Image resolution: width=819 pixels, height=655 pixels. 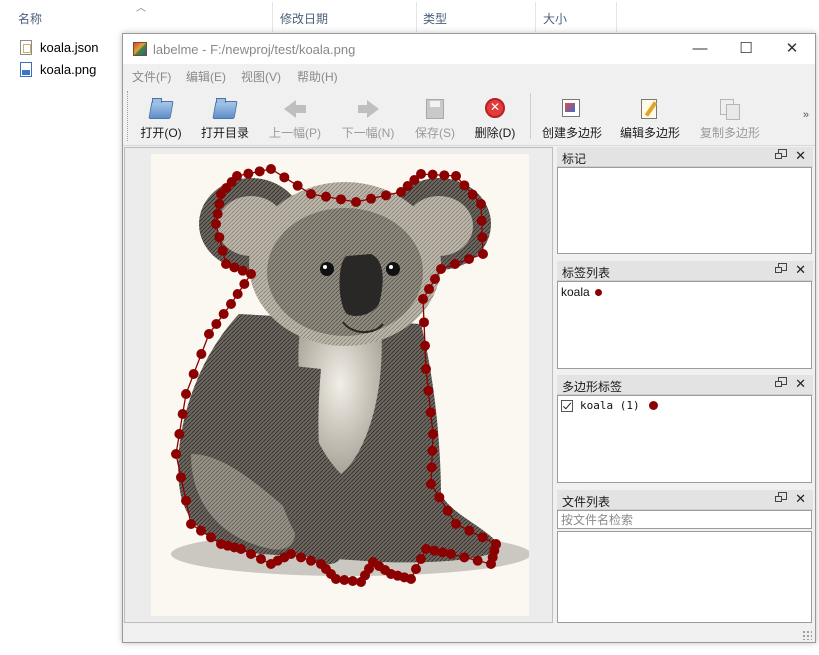 What do you see at coordinates (684, 210) in the screenshot?
I see `flags-list` at bounding box center [684, 210].